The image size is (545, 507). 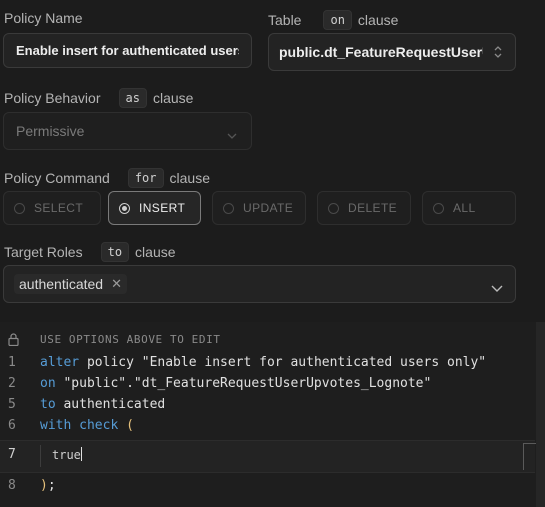 I want to click on editable-region: 7 true, so click(x=268, y=456).